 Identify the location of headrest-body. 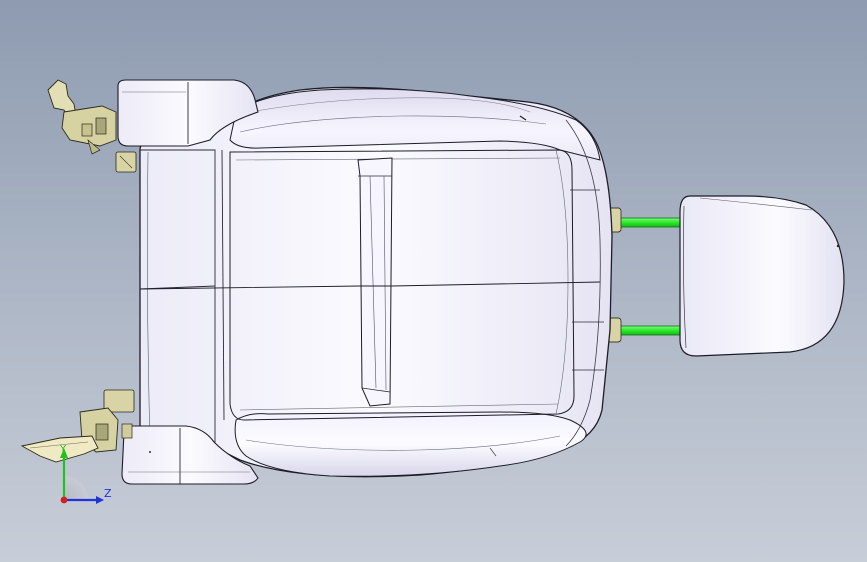
(762, 276).